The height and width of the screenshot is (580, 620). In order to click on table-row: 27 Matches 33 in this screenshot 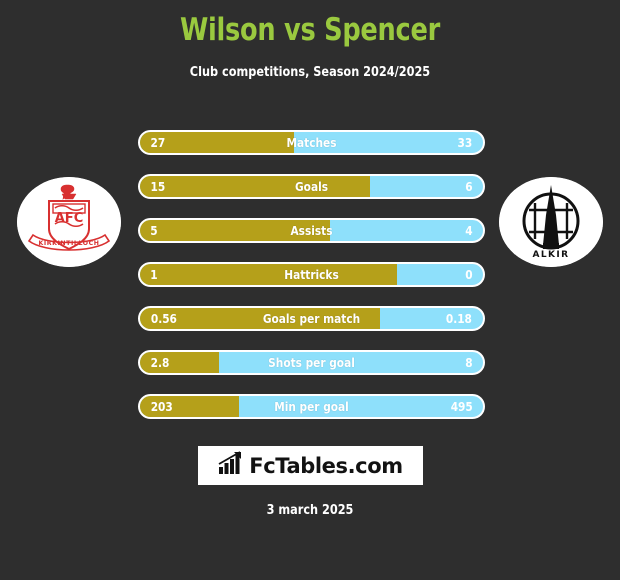, I will do `click(311, 142)`.